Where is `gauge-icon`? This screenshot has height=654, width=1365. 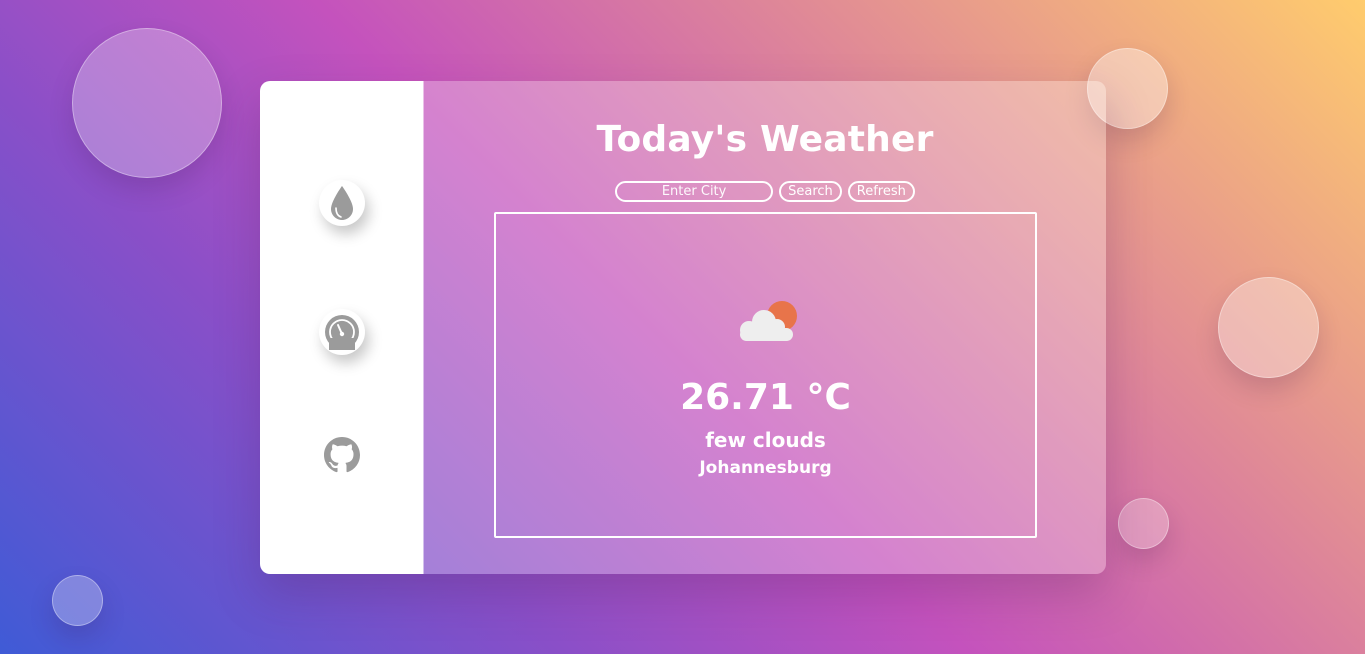 gauge-icon is located at coordinates (342, 332).